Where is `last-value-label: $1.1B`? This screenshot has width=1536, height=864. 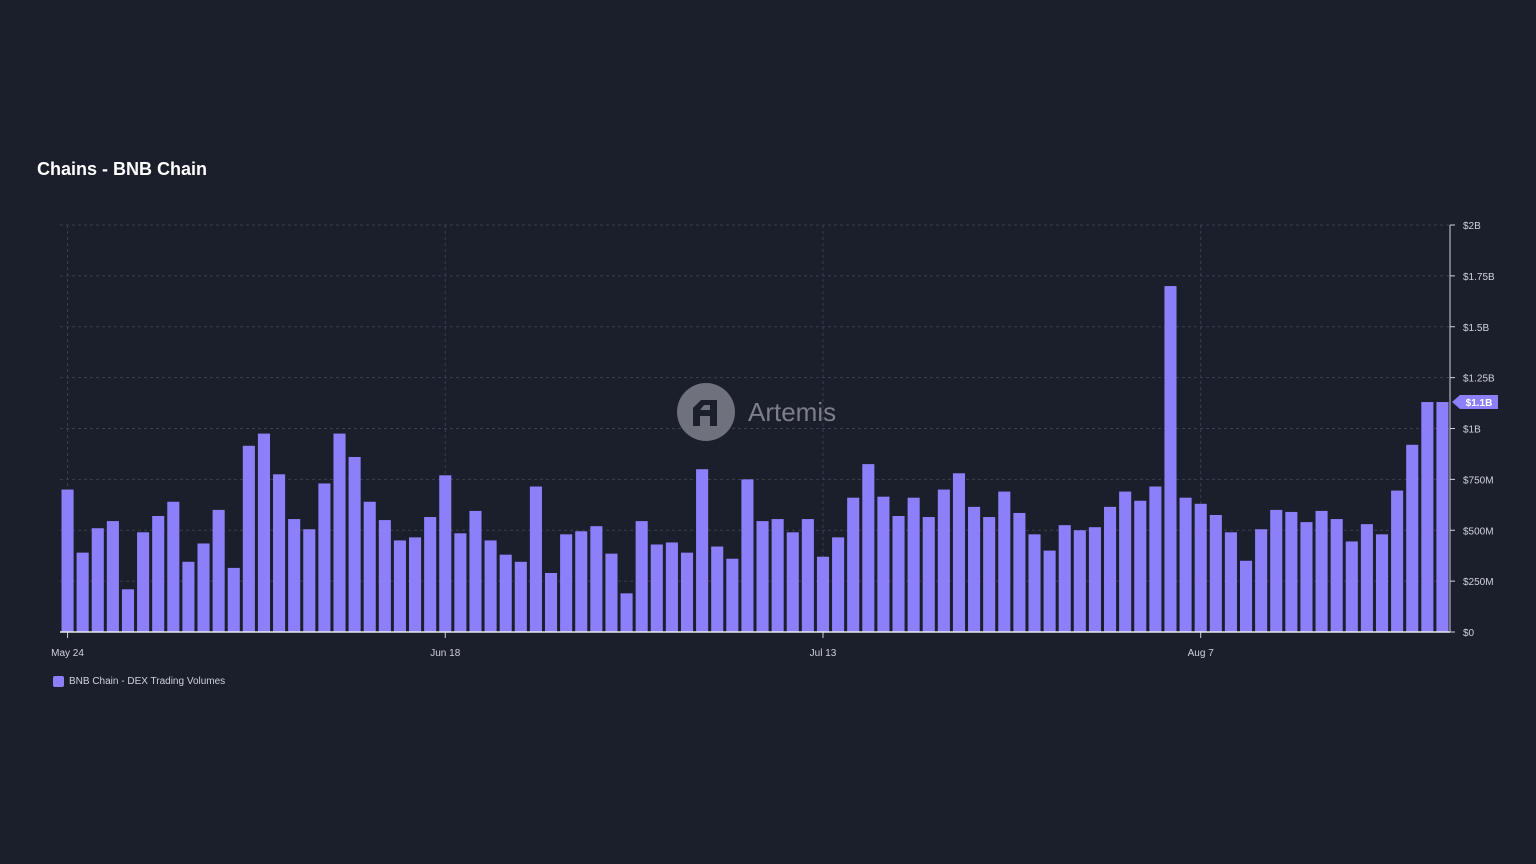
last-value-label: $1.1B is located at coordinates (1479, 403).